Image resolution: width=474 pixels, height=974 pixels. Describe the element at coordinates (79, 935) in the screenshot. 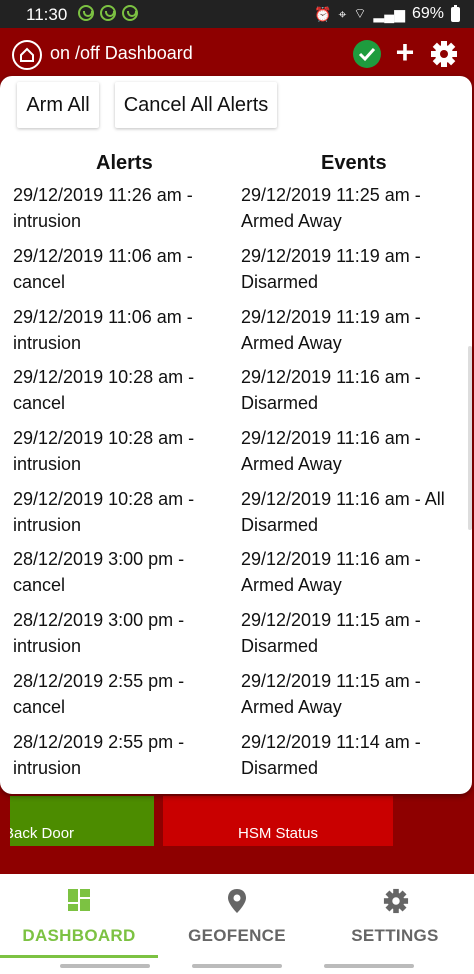

I see `nav-dashboard-label: DASHBOARD` at that location.